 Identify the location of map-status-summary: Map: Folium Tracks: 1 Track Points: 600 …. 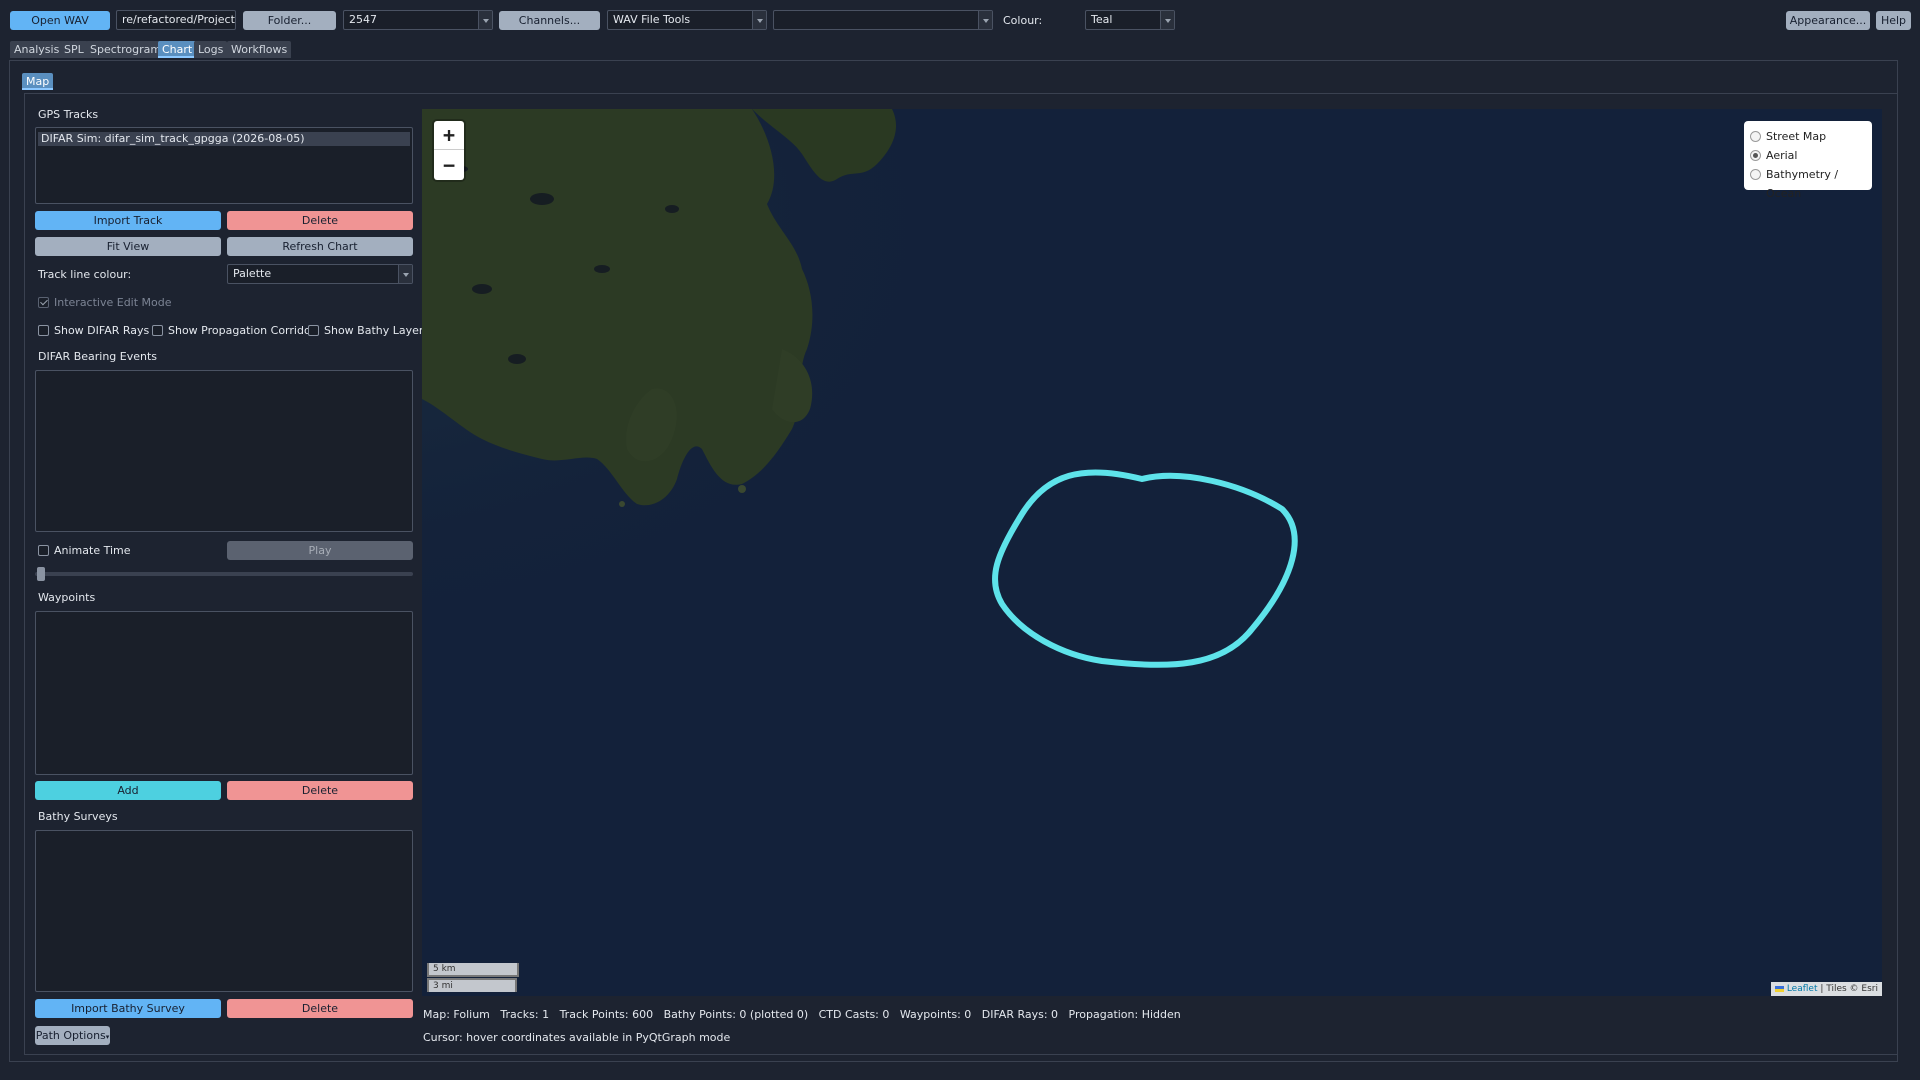
(802, 1014).